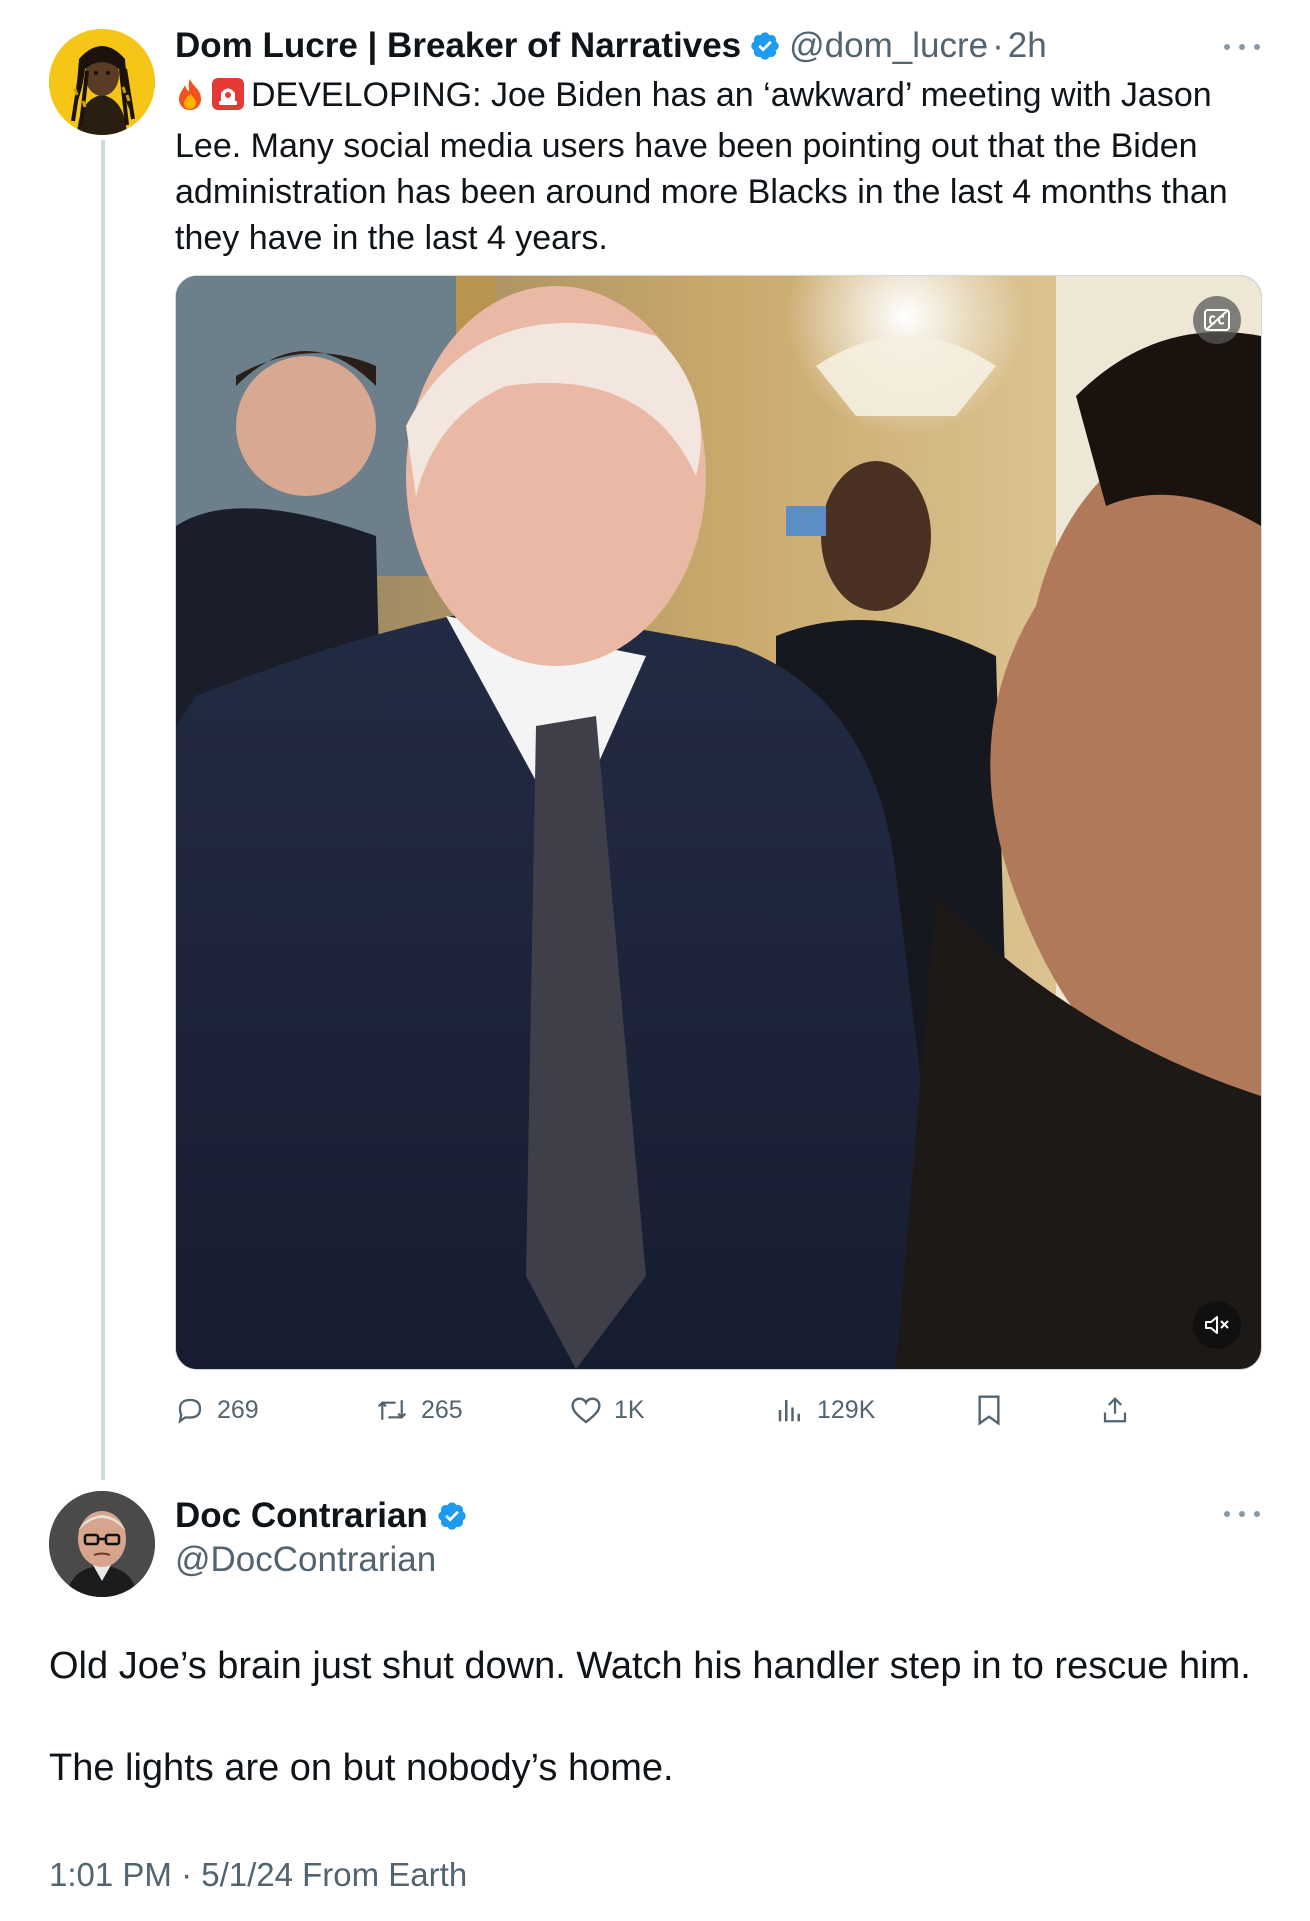 This screenshot has width=1310, height=1921. I want to click on tweet-timestamp: 2h, so click(1027, 46).